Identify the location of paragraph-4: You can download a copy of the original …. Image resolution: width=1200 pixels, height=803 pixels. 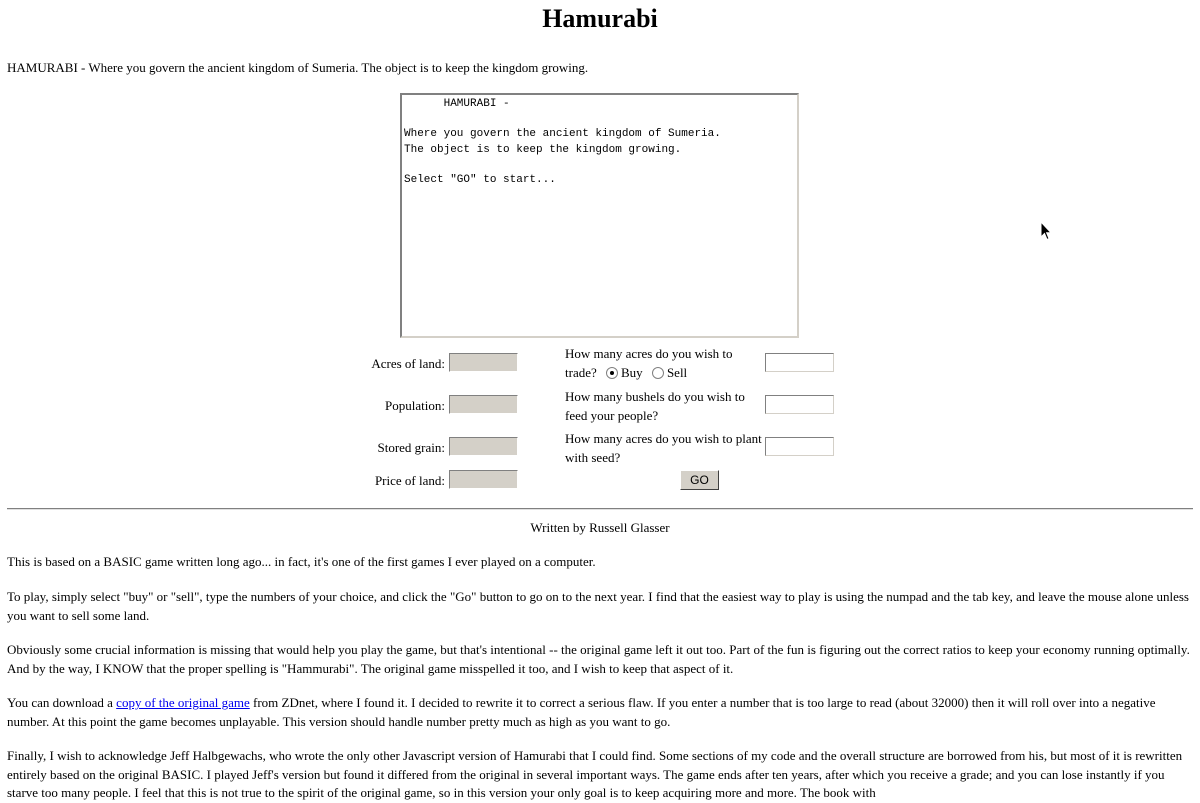
(600, 712).